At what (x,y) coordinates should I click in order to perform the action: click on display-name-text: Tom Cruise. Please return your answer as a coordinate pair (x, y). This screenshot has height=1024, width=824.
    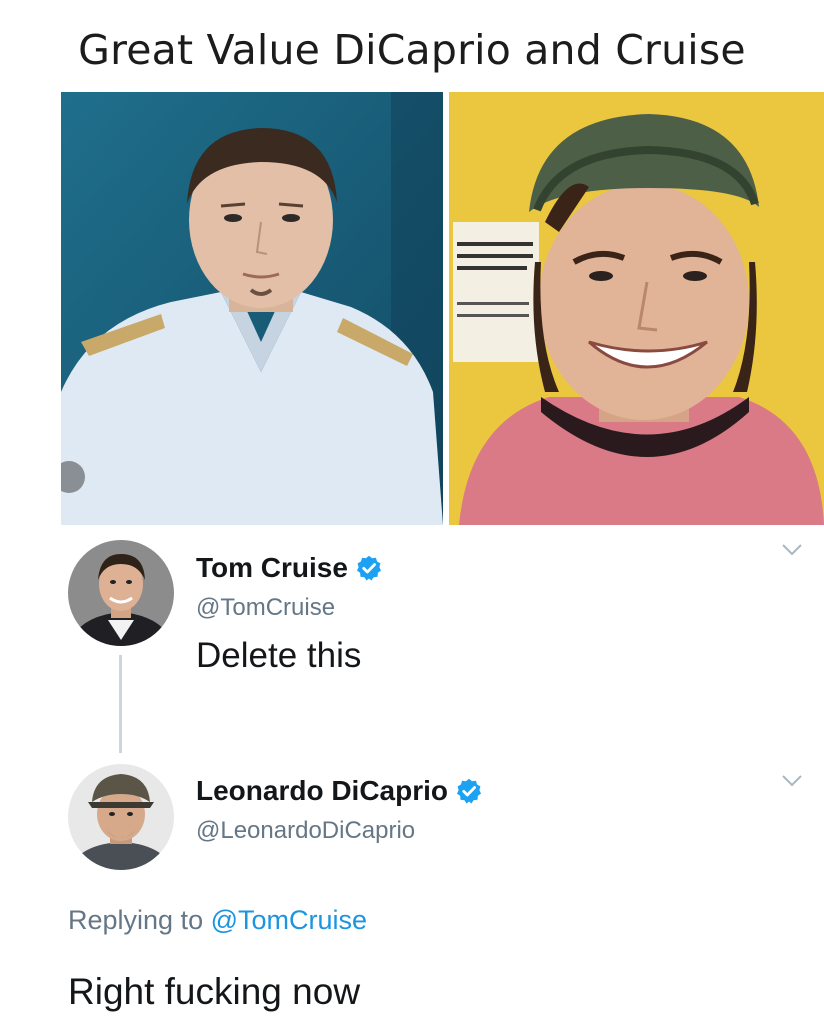
    Looking at the image, I should click on (272, 568).